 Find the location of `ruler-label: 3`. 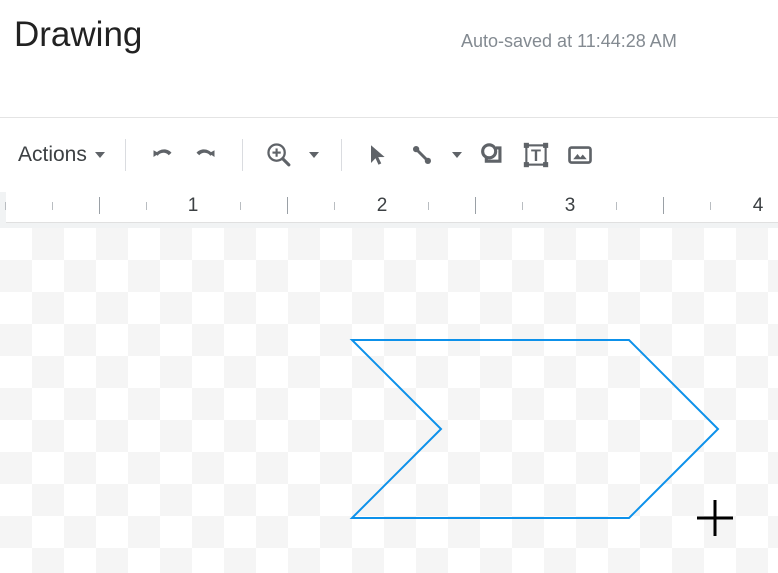

ruler-label: 3 is located at coordinates (570, 205).